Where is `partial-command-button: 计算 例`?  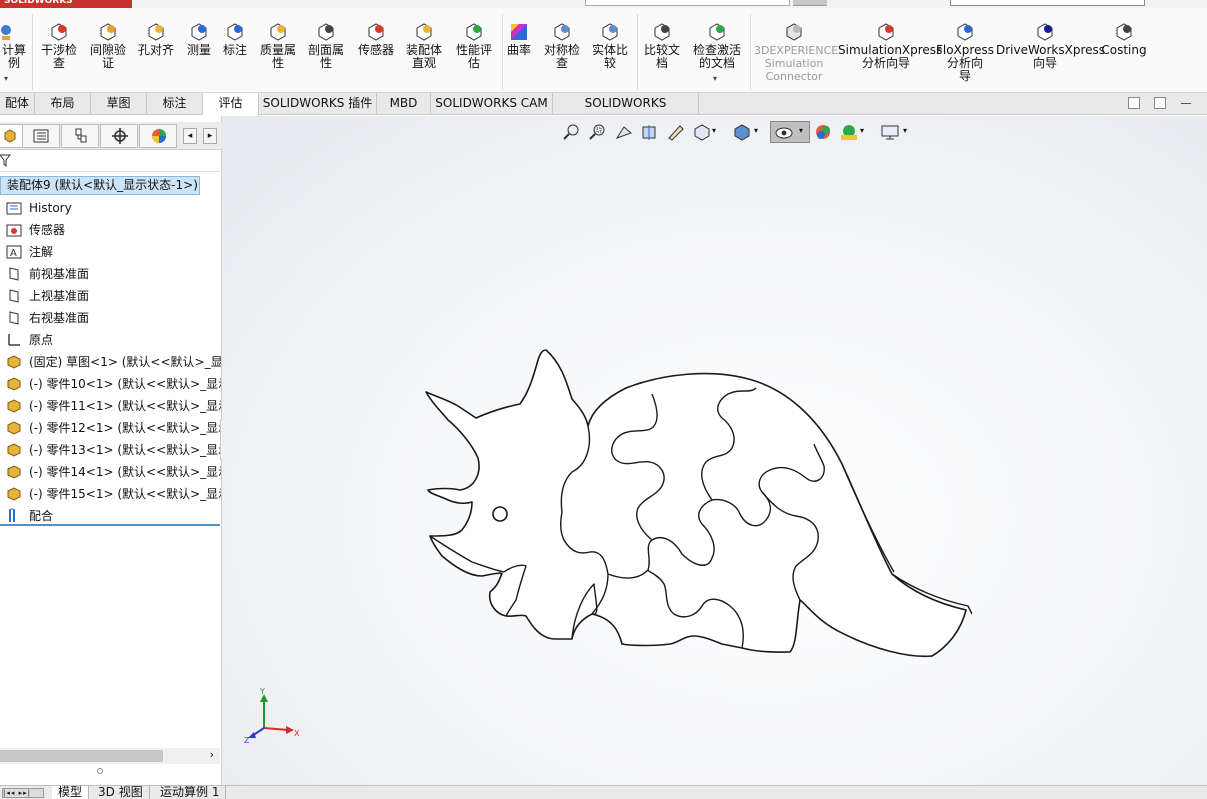
partial-command-button: 计算 例 is located at coordinates (14, 46).